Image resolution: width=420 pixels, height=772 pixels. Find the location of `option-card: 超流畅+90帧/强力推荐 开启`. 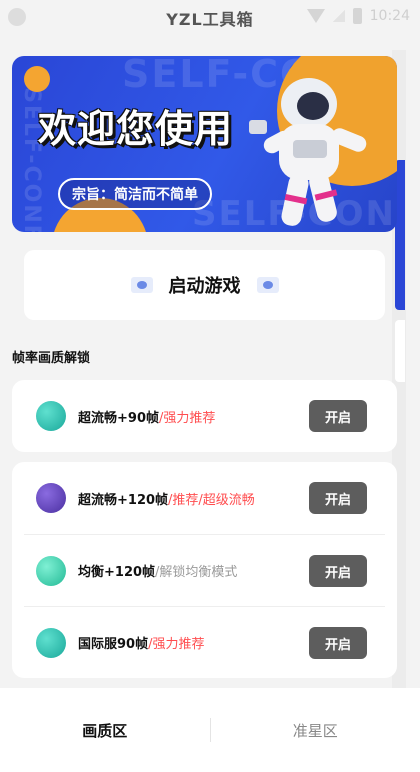

option-card: 超流畅+90帧/强力推荐 开启 is located at coordinates (204, 416).